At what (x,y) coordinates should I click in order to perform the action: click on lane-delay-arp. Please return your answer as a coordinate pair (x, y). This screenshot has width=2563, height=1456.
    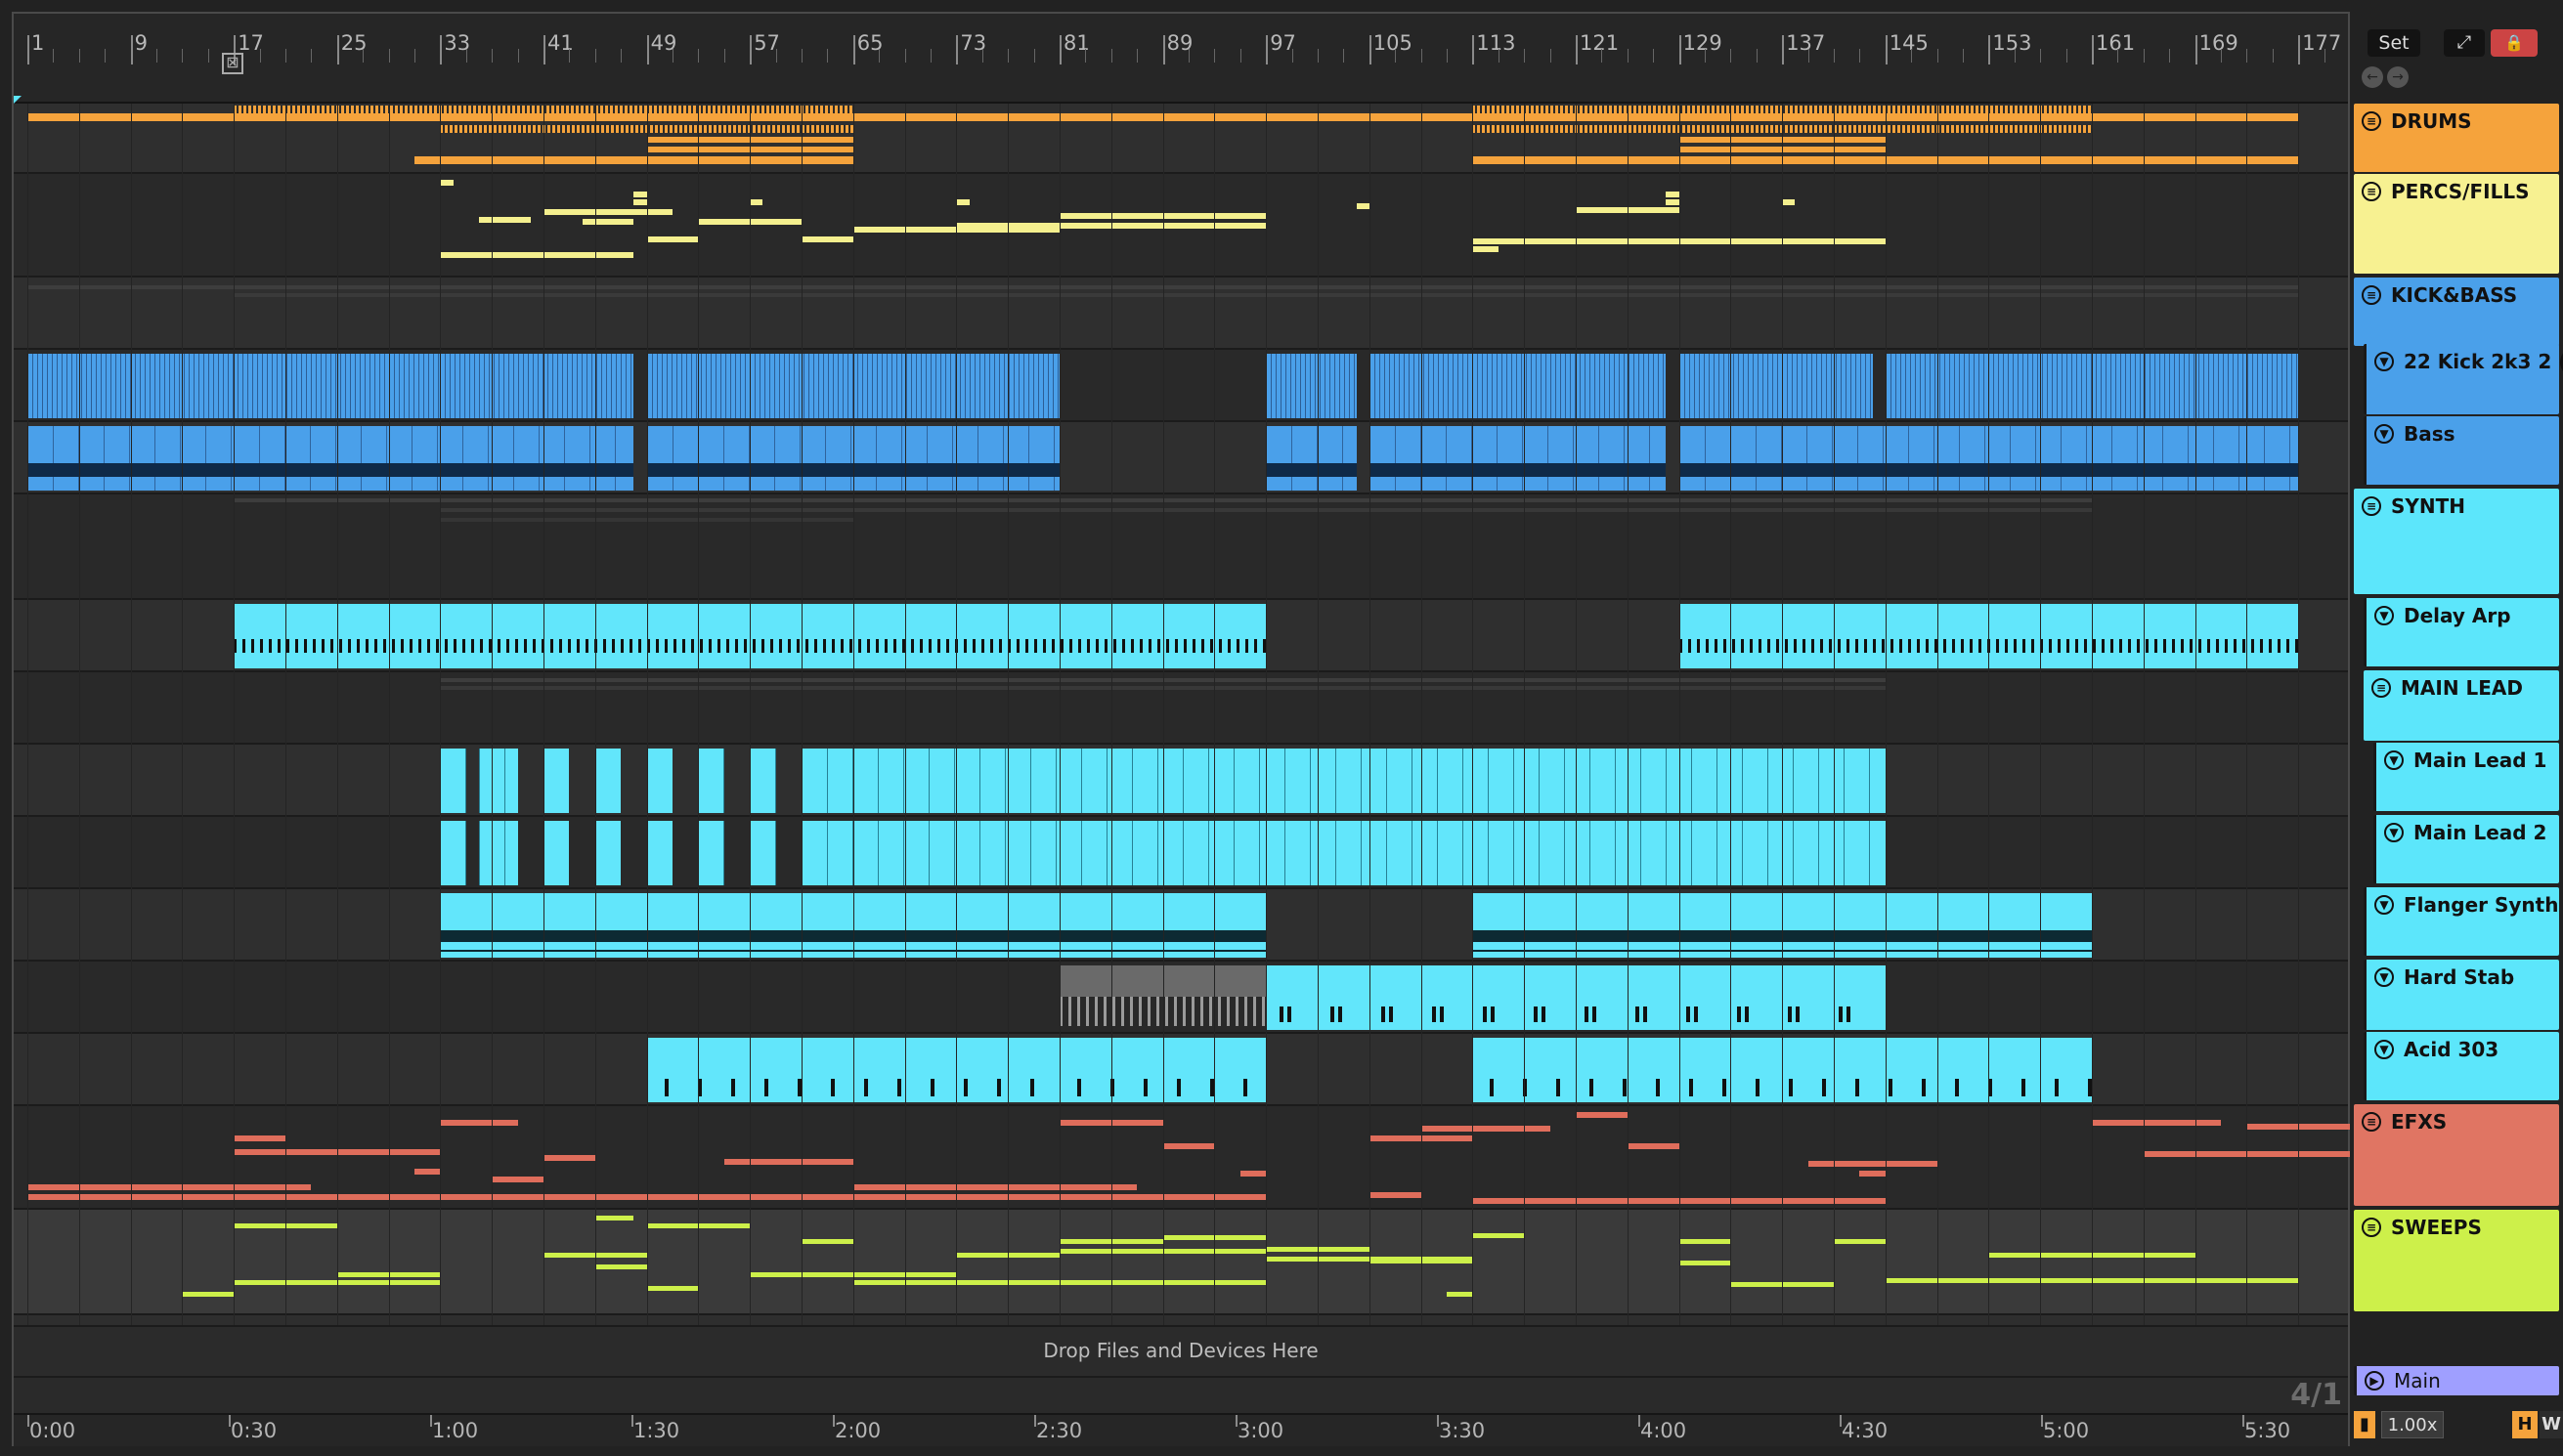
    Looking at the image, I should click on (1181, 636).